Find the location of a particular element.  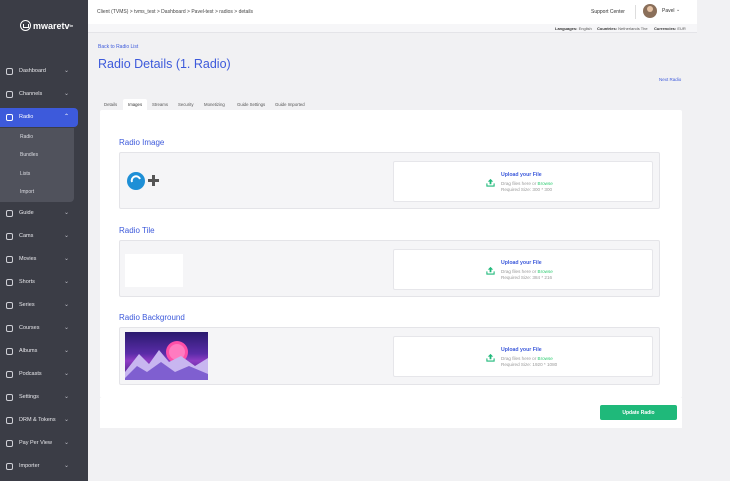

submenu-item-bundles: Bundles is located at coordinates (29, 155).